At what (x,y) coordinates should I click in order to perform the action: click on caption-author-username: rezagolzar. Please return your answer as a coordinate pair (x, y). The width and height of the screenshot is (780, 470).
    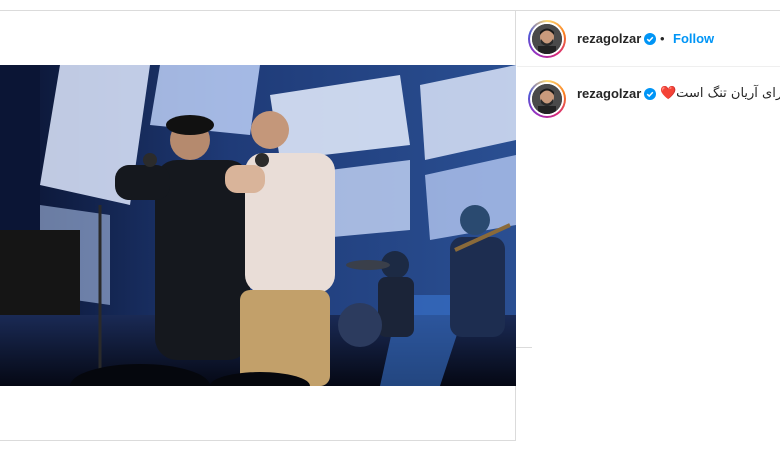
    Looking at the image, I should click on (609, 93).